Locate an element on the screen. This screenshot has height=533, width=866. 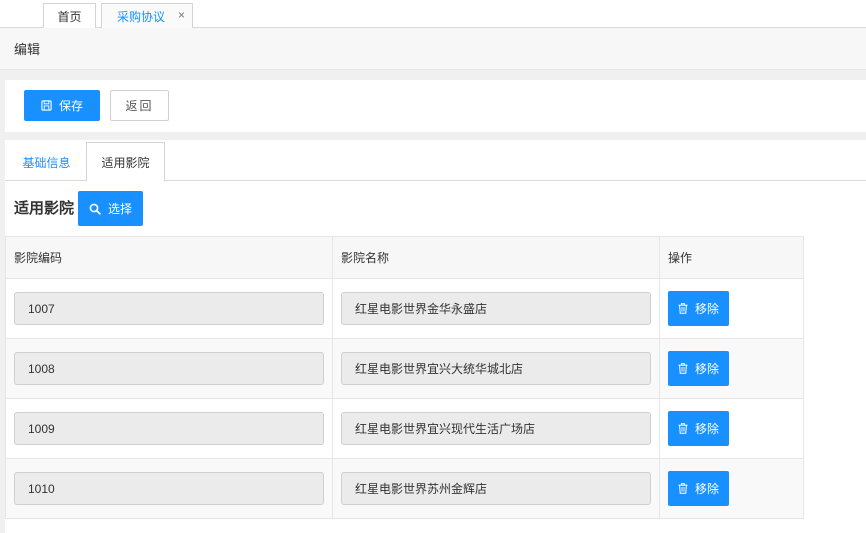
select-button: 选择 is located at coordinates (110, 208).